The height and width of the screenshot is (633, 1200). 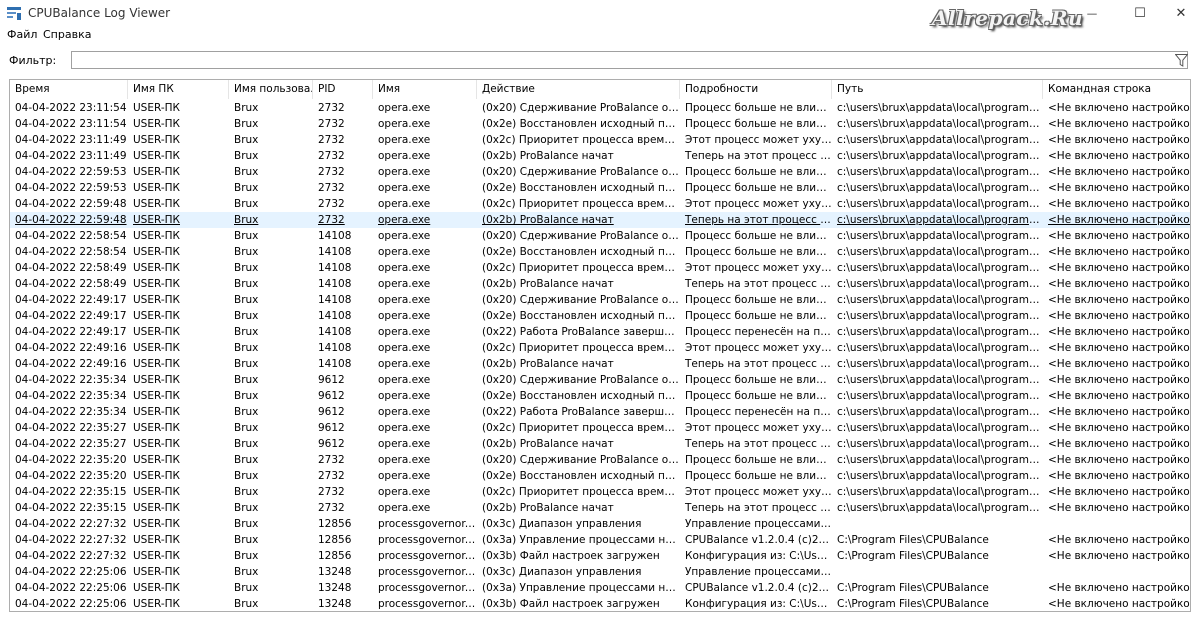 What do you see at coordinates (578, 89) in the screenshot?
I see `header-col-action: Действие` at bounding box center [578, 89].